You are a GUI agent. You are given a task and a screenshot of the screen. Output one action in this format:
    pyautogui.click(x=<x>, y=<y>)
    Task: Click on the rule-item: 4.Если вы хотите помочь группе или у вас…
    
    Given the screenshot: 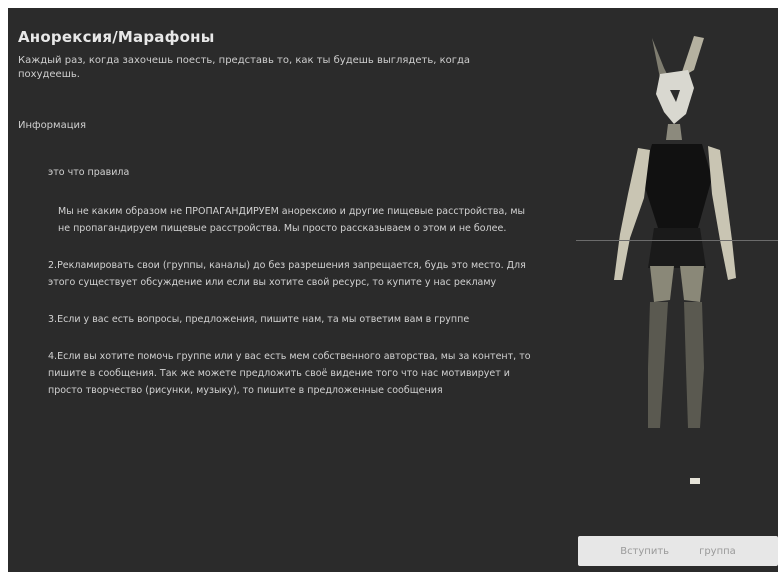 What is the action you would take?
    pyautogui.click(x=289, y=373)
    